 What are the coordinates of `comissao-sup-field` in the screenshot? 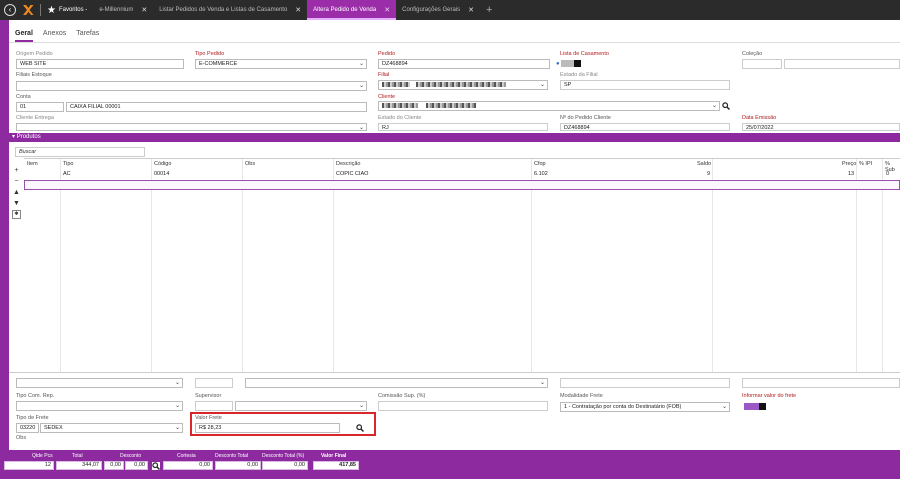 It's located at (463, 406).